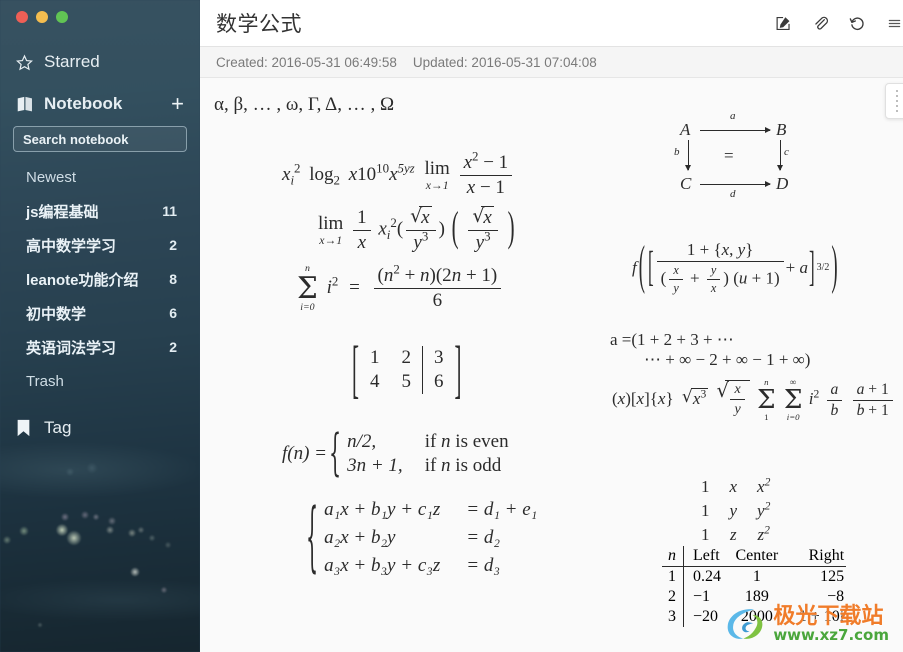 This screenshot has height=652, width=903. Describe the element at coordinates (62, 212) in the screenshot. I see `notebook-item-label: js编程基础` at that location.